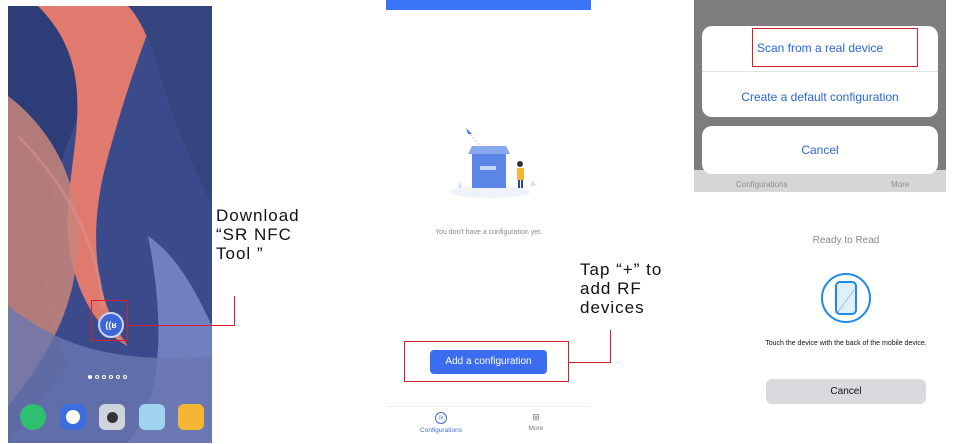 This screenshot has height=444, width=967. Describe the element at coordinates (835, 47) in the screenshot. I see `scan-option-highlight` at that location.